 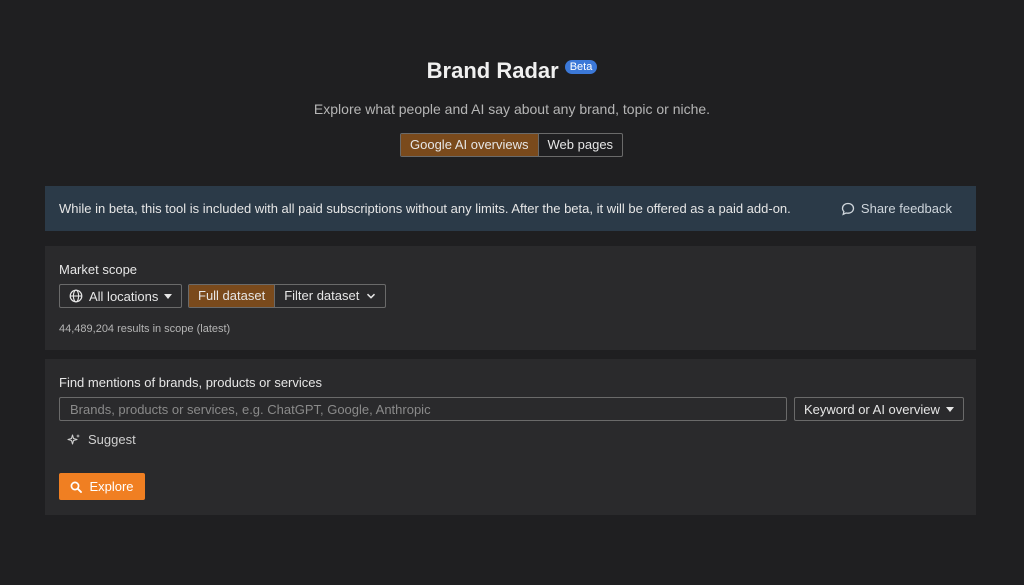 I want to click on dataset-segmented-control: Full dataset Filter dataset, so click(x=287, y=296).